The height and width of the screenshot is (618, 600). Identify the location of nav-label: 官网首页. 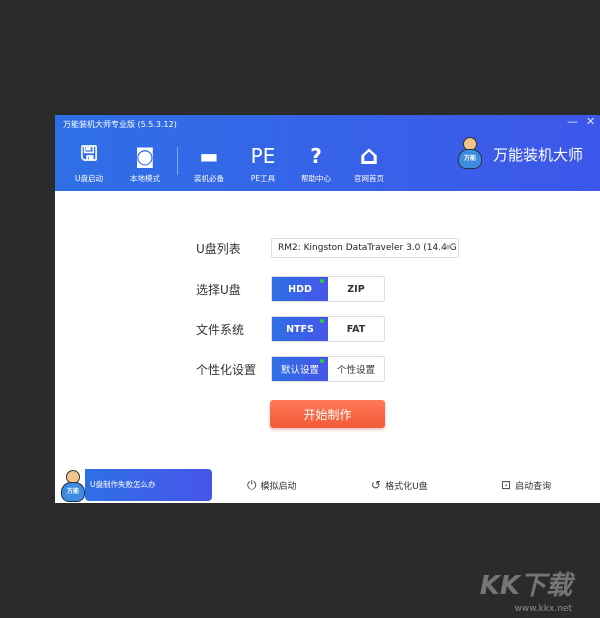
(369, 178).